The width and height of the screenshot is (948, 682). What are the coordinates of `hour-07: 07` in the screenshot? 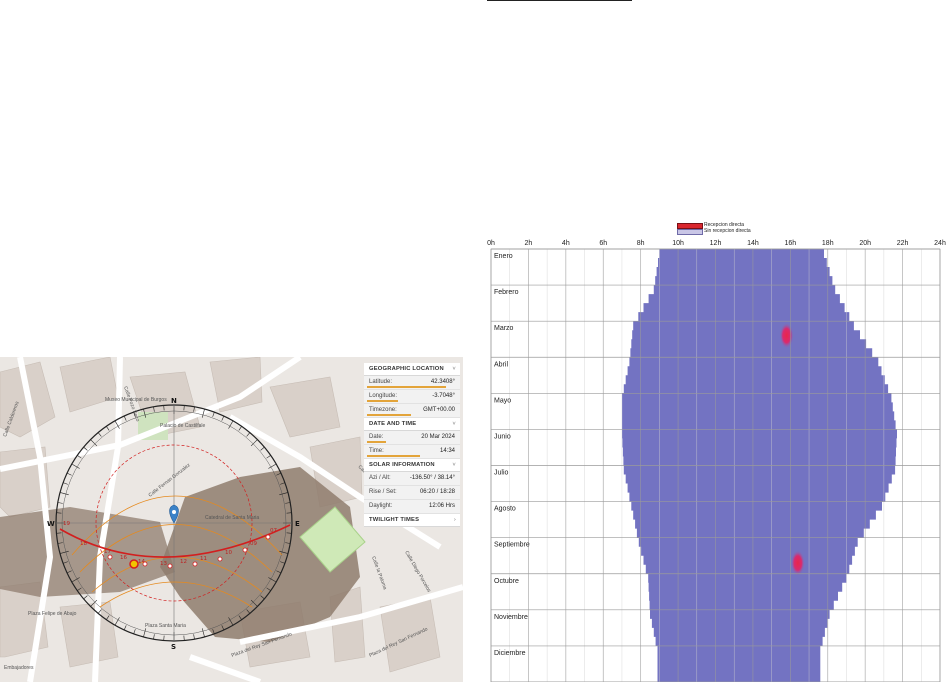 It's located at (273, 531).